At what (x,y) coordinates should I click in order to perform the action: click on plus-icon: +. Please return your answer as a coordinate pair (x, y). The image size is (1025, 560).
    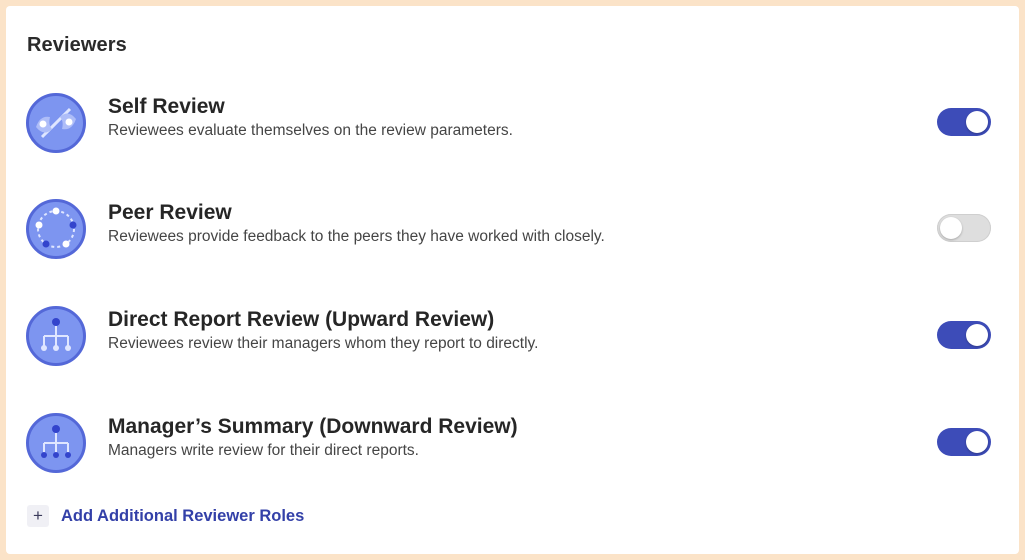
    Looking at the image, I should click on (38, 516).